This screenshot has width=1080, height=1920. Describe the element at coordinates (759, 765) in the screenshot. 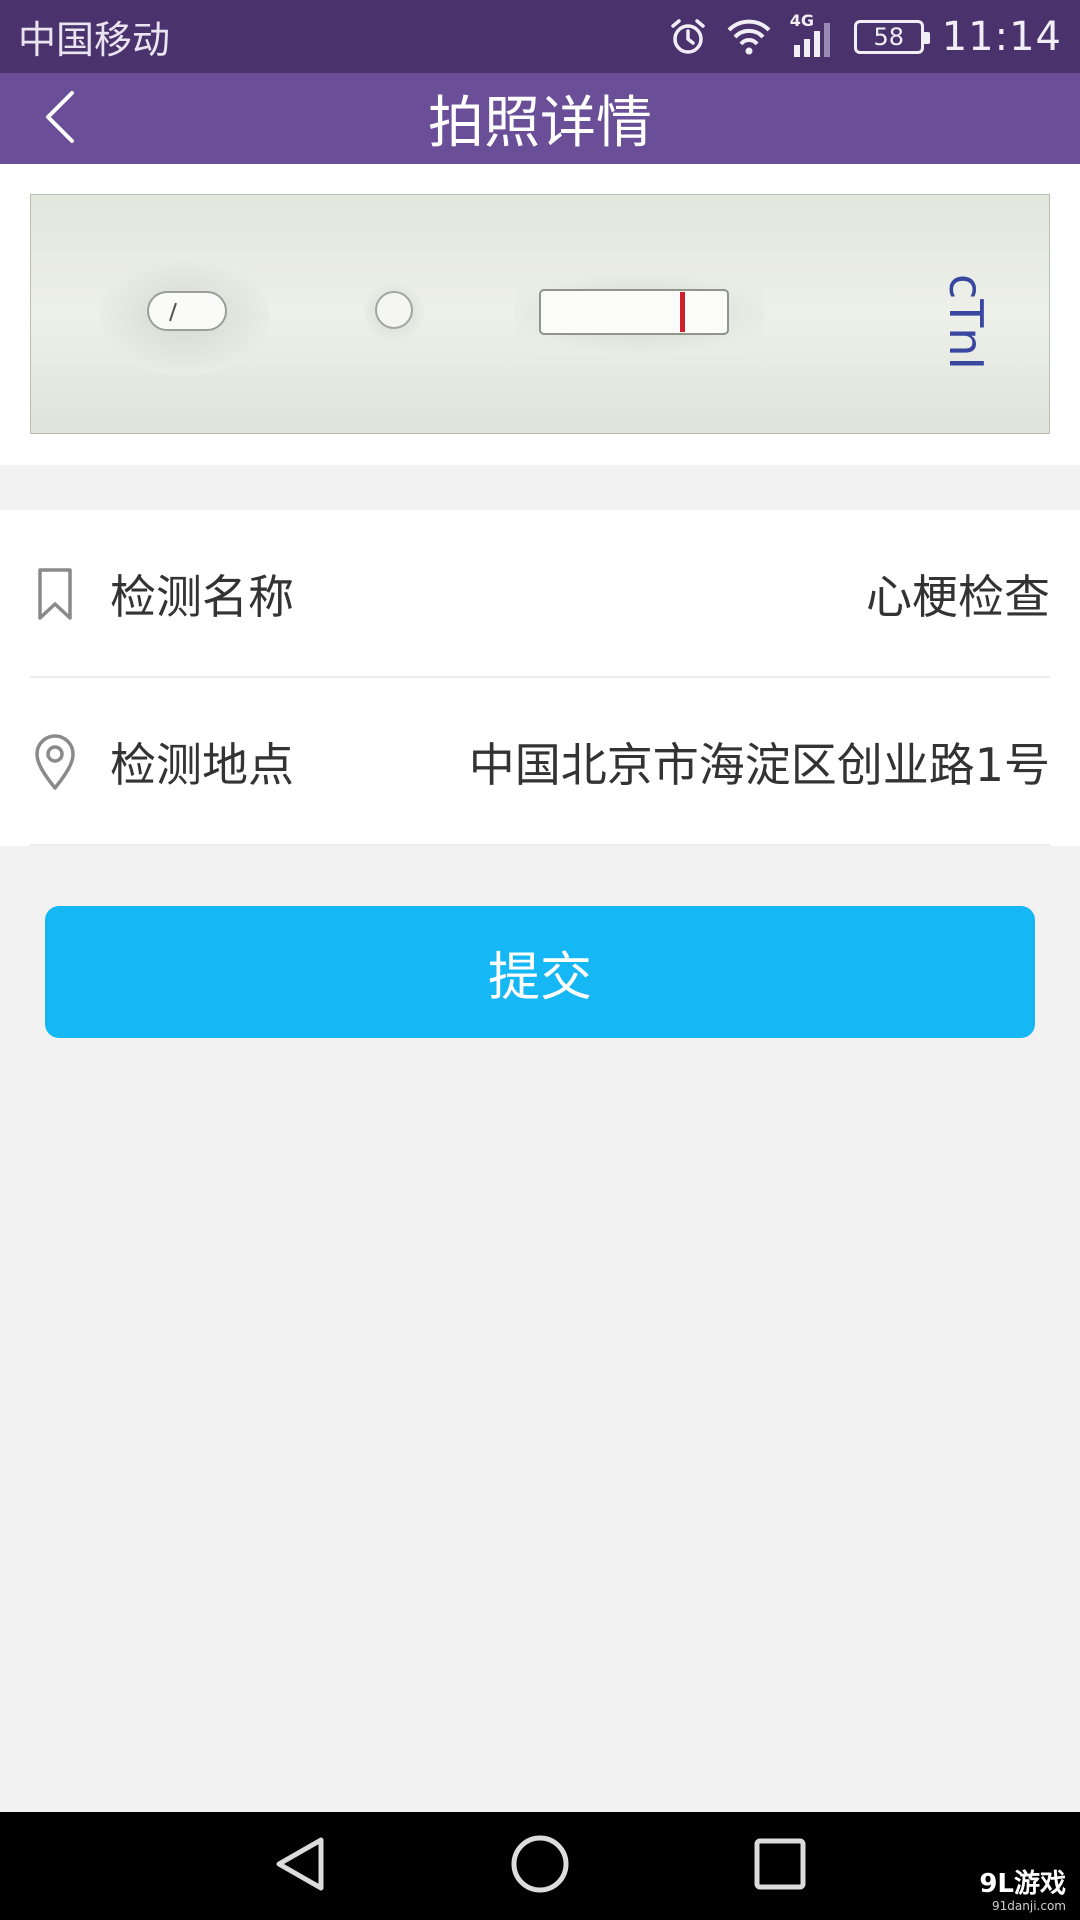

I see `test-location-value: 中国北京市海淀区创业路1号` at that location.